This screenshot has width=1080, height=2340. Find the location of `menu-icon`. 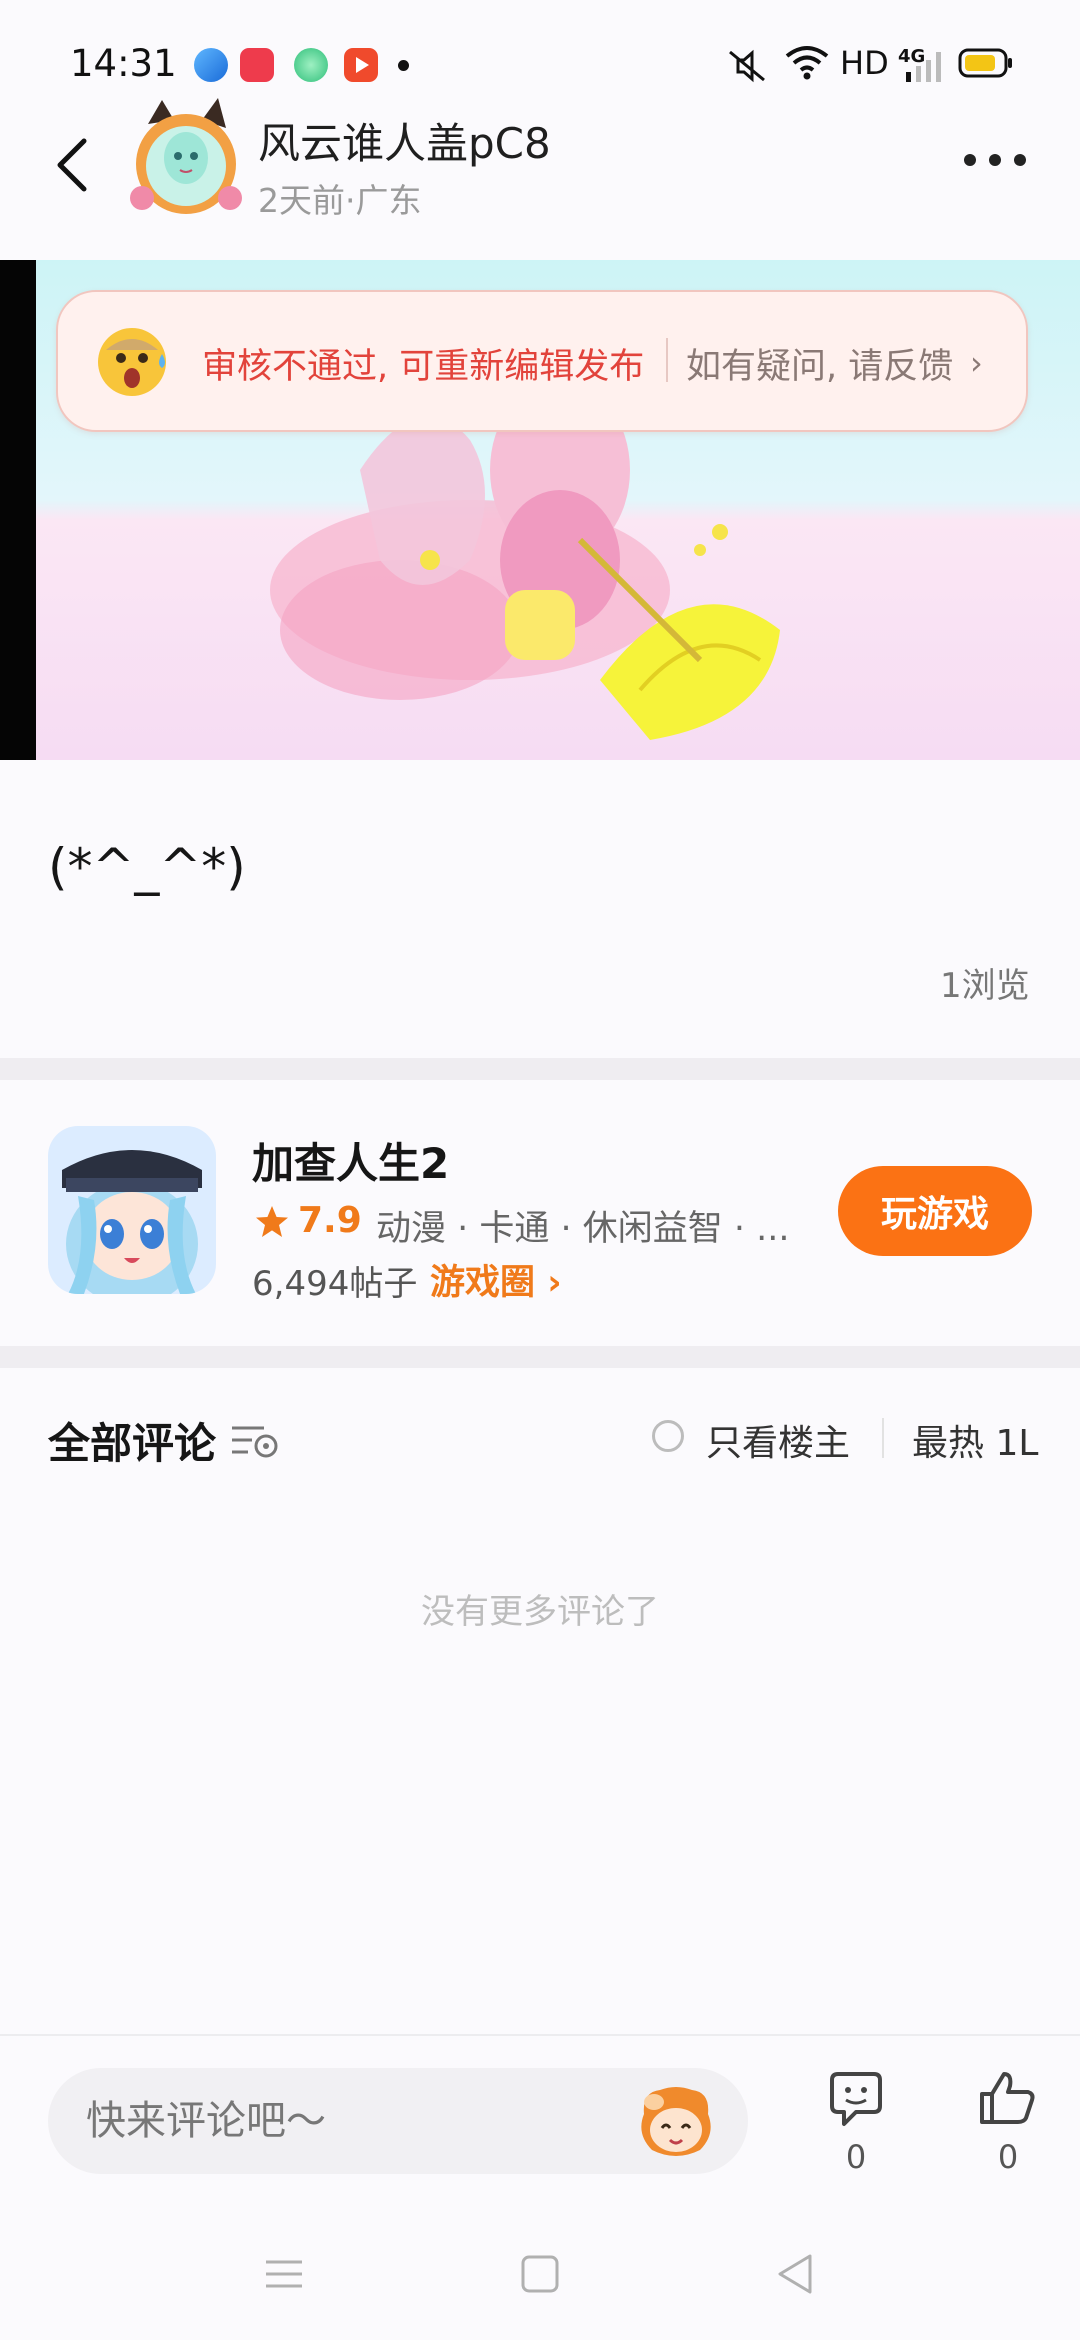

menu-icon is located at coordinates (284, 2274).